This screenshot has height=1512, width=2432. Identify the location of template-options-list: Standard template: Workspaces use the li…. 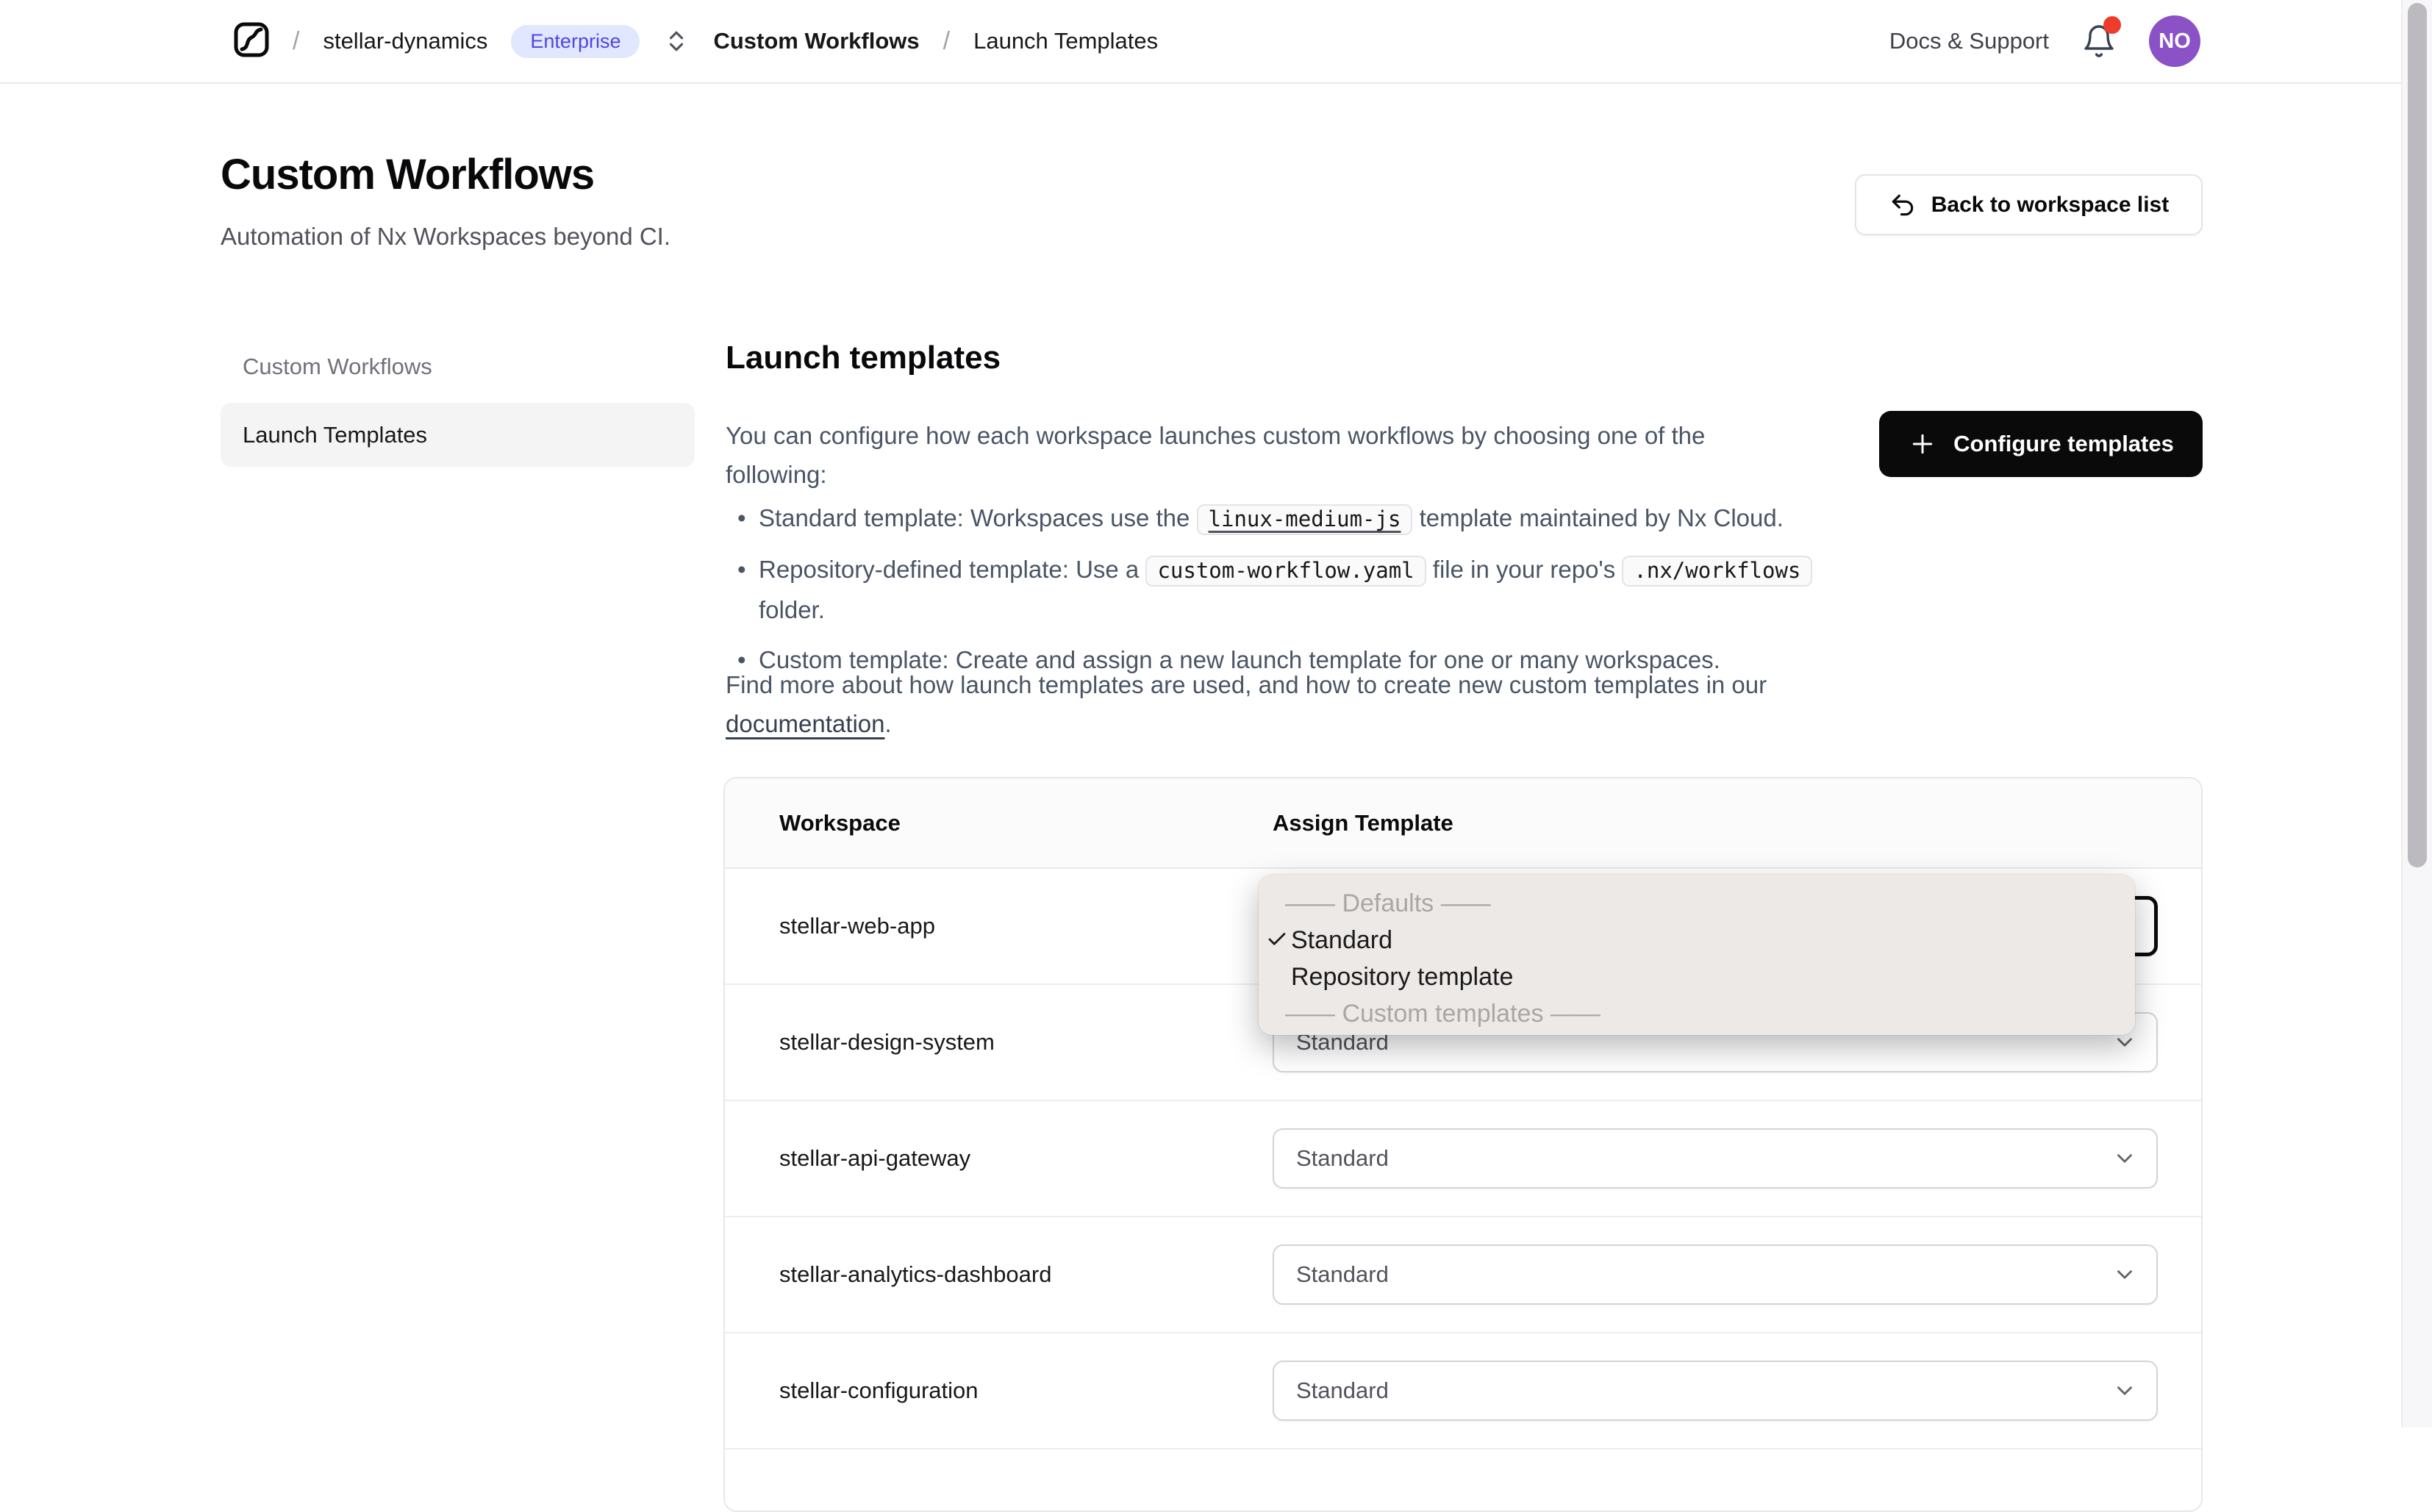
(1299, 594).